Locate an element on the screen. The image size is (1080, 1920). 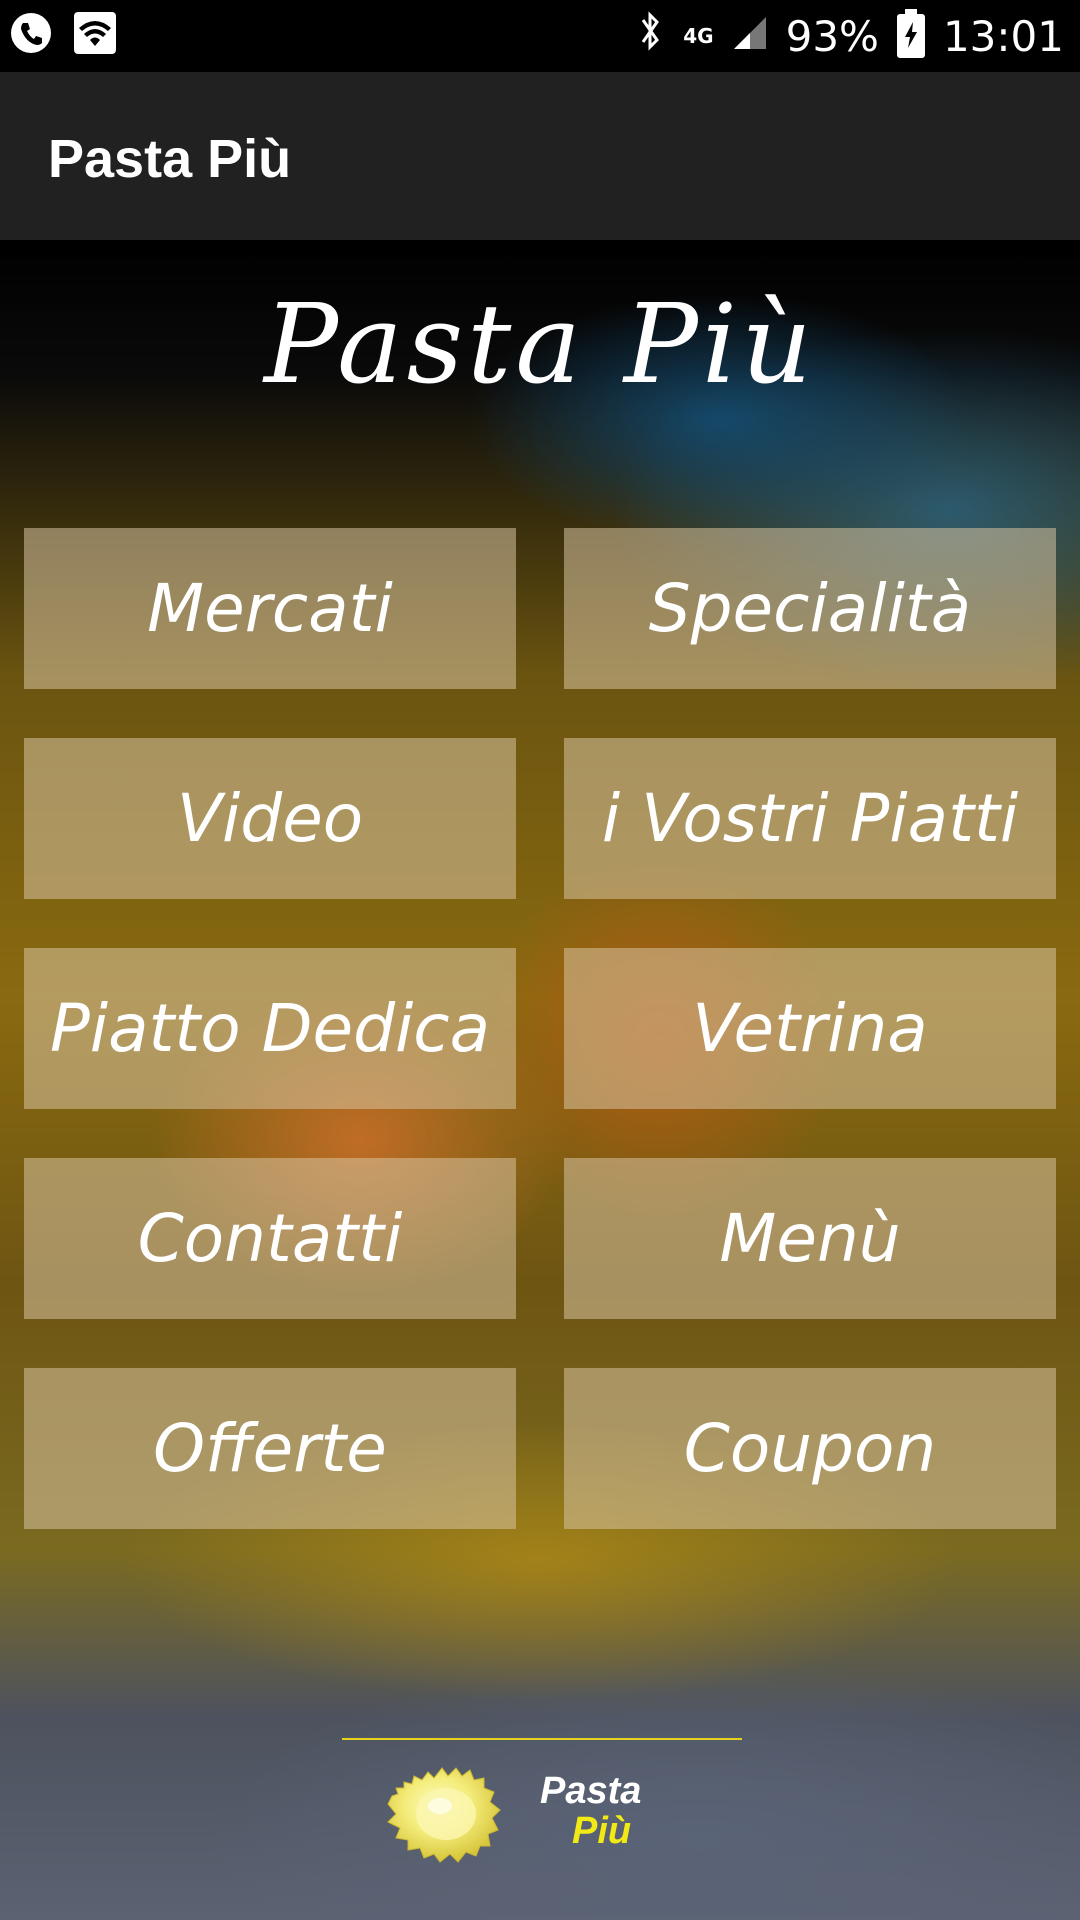
wifi-icon is located at coordinates (95, 35).